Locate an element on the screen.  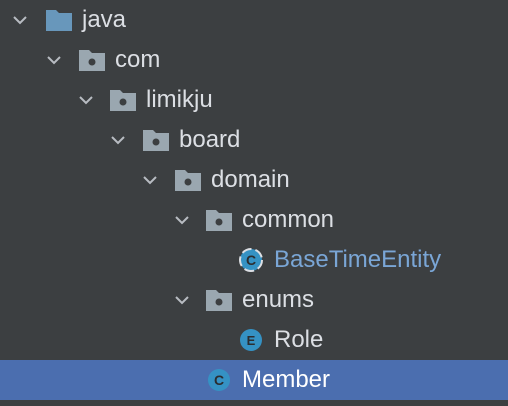
tree-node-common: common is located at coordinates (254, 220).